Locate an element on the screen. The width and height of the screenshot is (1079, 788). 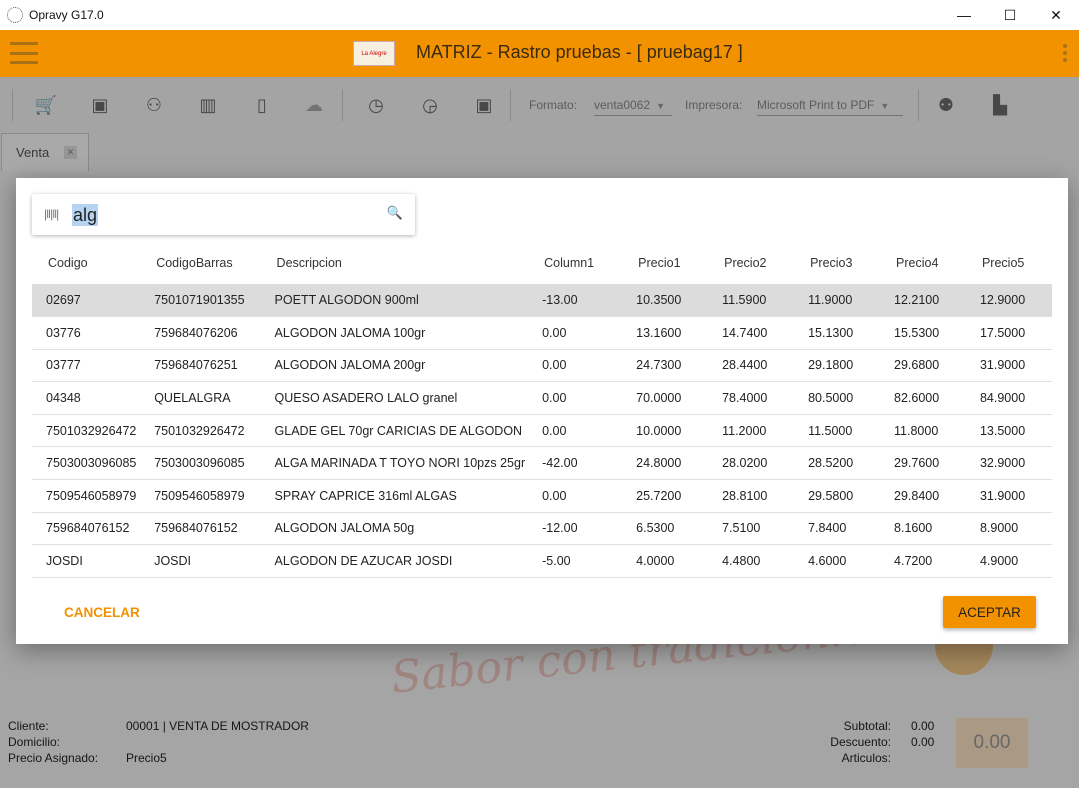
table-cell: 13.5000 is located at coordinates (1008, 431).